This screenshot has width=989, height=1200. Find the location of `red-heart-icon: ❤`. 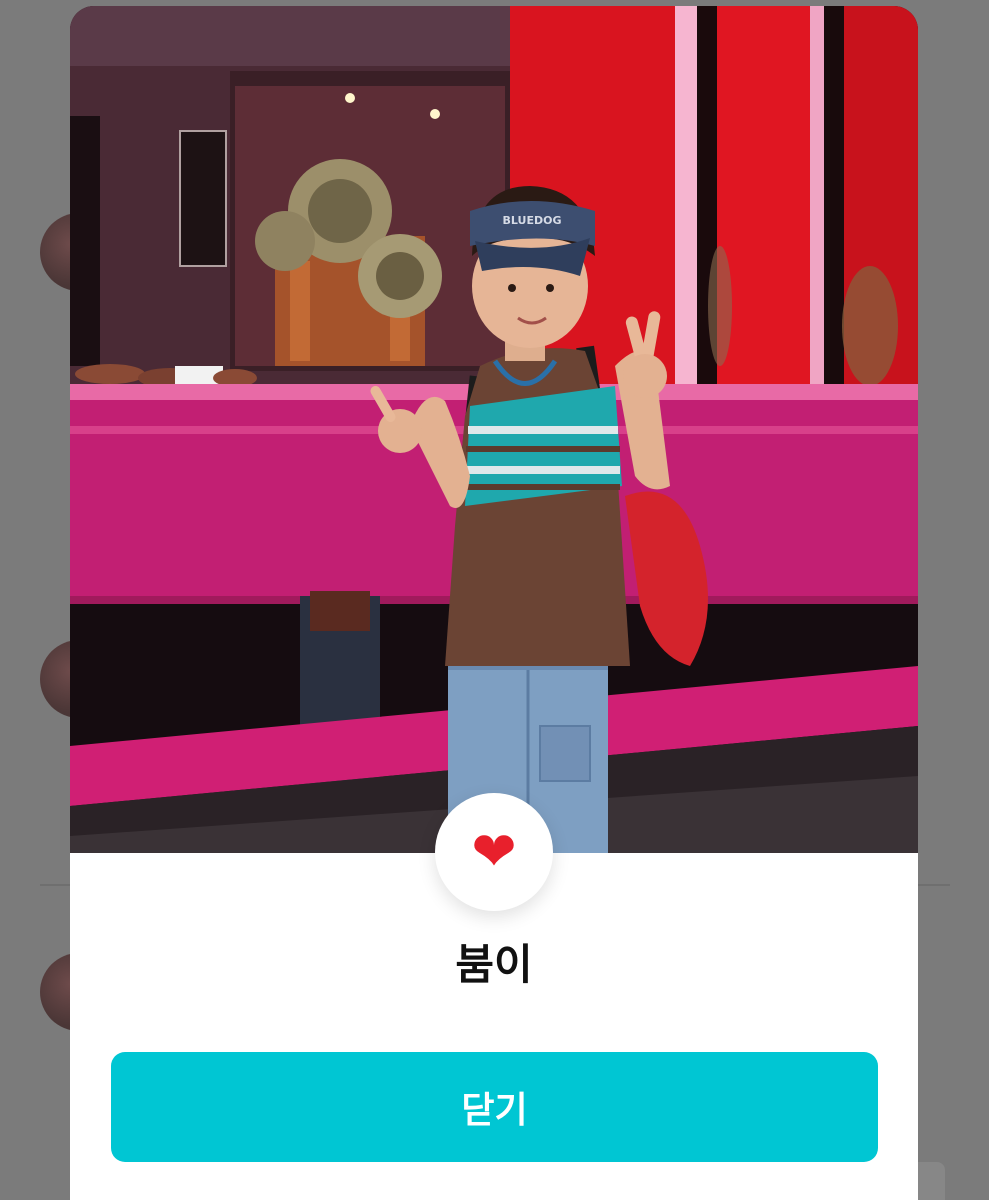

red-heart-icon: ❤ is located at coordinates (494, 851).